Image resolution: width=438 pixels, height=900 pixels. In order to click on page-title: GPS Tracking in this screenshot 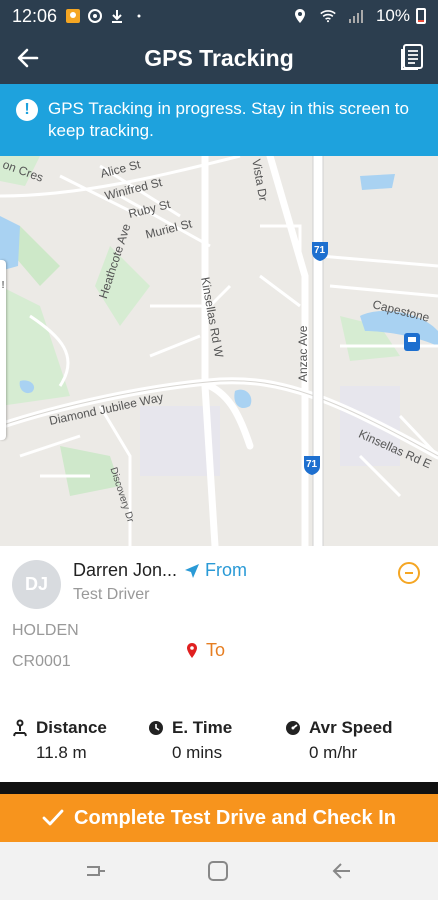, I will do `click(219, 57)`.